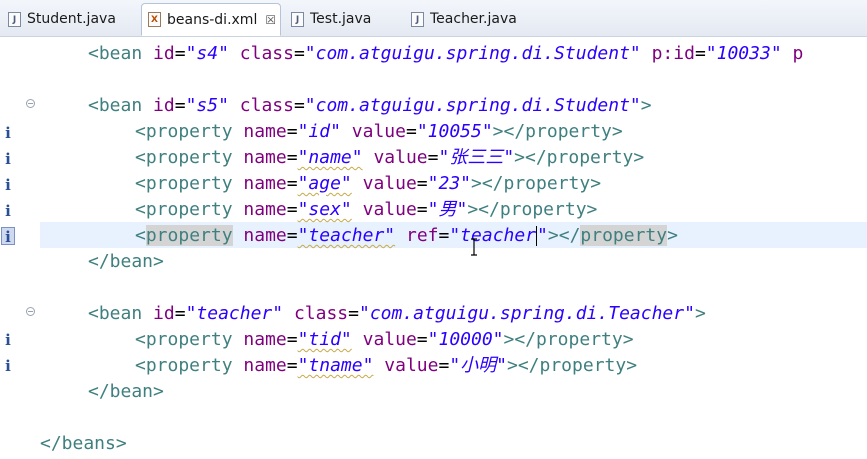 This screenshot has width=867, height=459. I want to click on tab-label: Student.java, so click(71, 19).